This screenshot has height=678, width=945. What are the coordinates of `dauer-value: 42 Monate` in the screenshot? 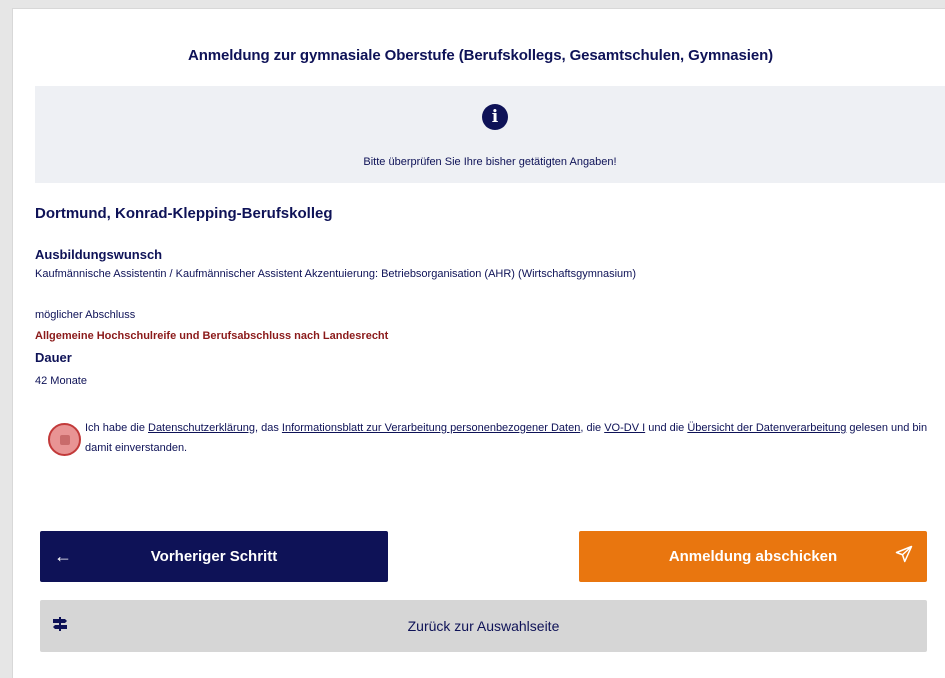 It's located at (61, 381).